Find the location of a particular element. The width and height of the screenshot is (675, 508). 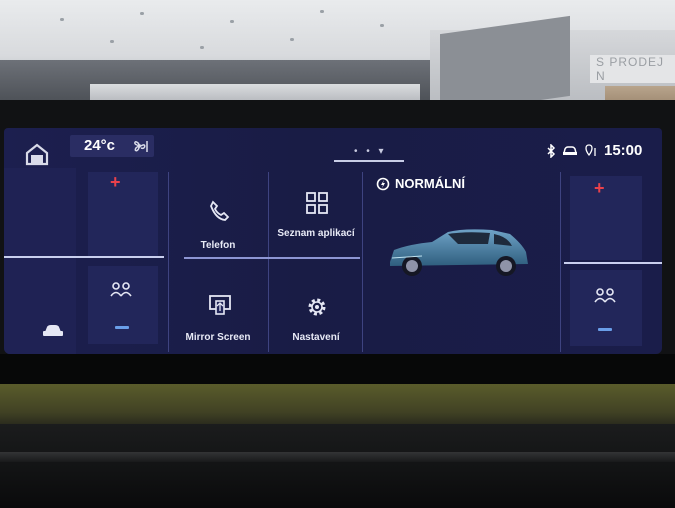

left-divider is located at coordinates (84, 257).